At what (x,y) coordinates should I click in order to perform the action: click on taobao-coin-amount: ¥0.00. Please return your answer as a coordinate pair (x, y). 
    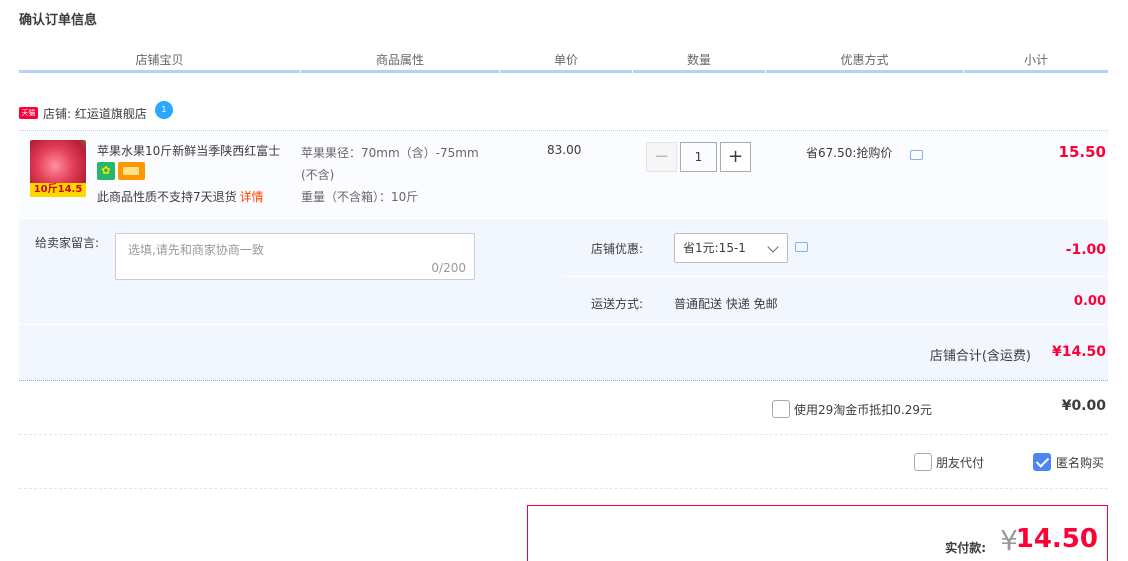
    Looking at the image, I should click on (1083, 406).